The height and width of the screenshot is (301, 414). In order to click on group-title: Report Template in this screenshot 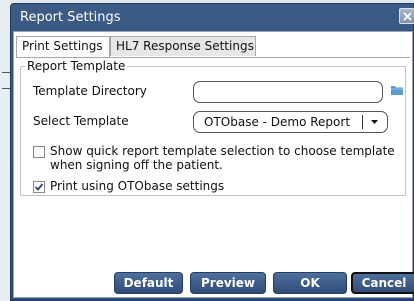, I will do `click(76, 66)`.